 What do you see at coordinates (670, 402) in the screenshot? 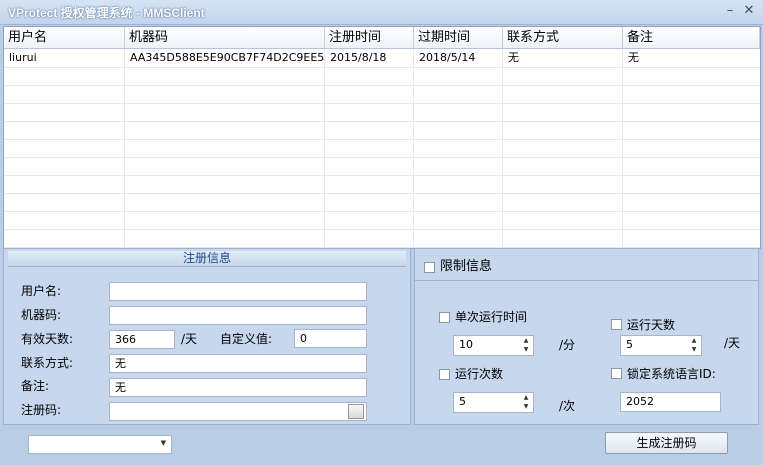
I see `language-id-input: 2052` at bounding box center [670, 402].